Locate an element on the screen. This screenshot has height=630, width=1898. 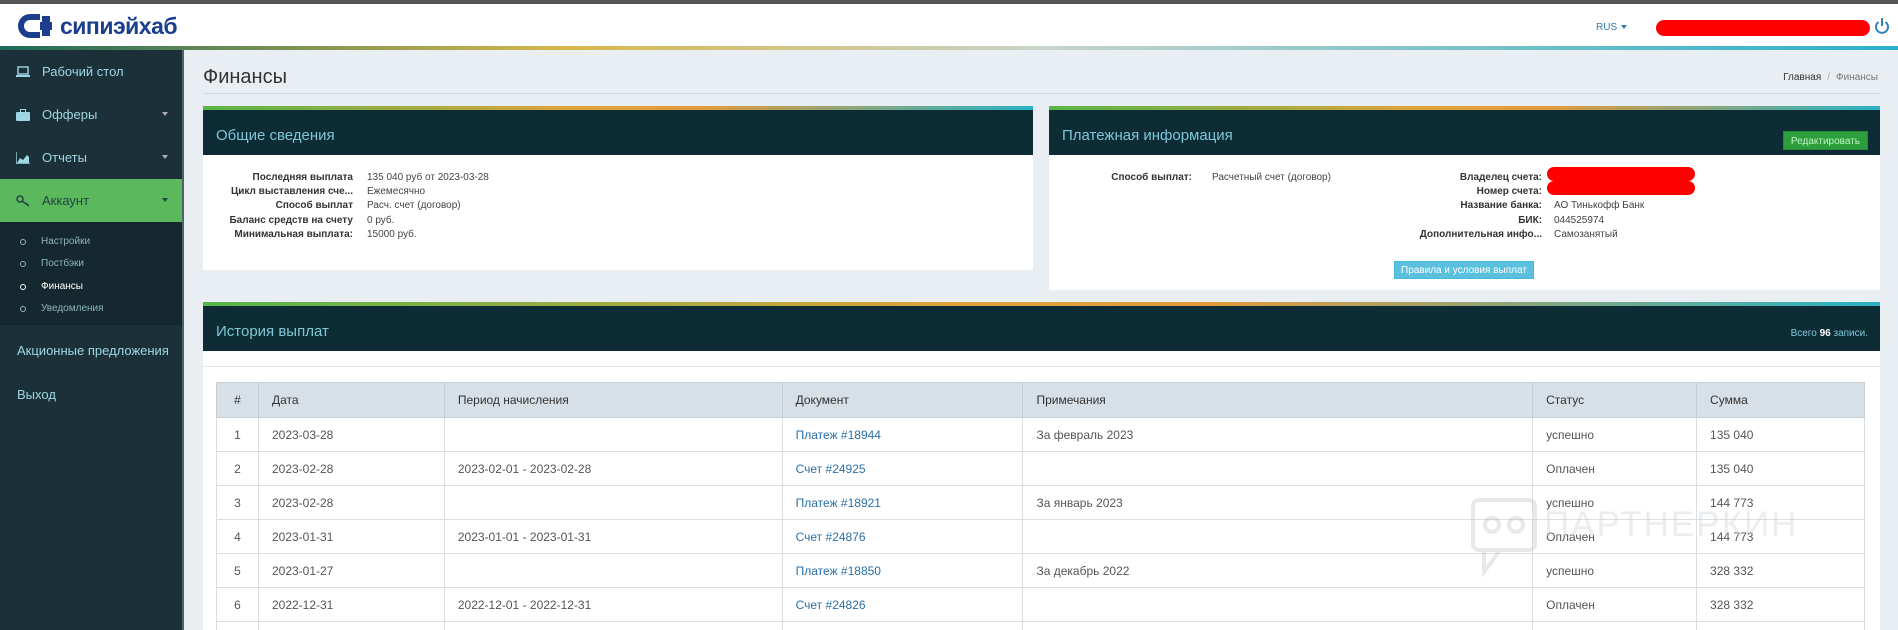
row-sum: 328 332 is located at coordinates (1780, 604).